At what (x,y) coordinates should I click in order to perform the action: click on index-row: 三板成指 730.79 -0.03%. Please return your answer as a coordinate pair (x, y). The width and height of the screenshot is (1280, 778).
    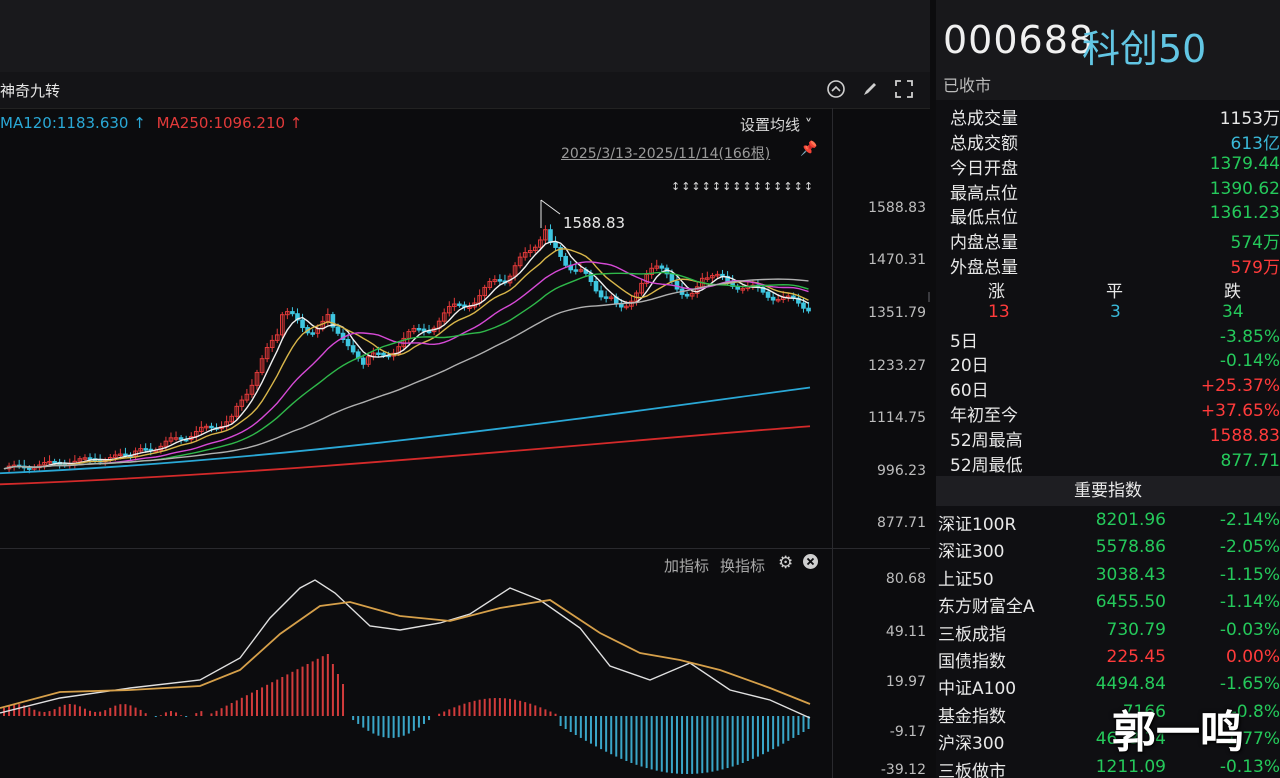
    Looking at the image, I should click on (1109, 633).